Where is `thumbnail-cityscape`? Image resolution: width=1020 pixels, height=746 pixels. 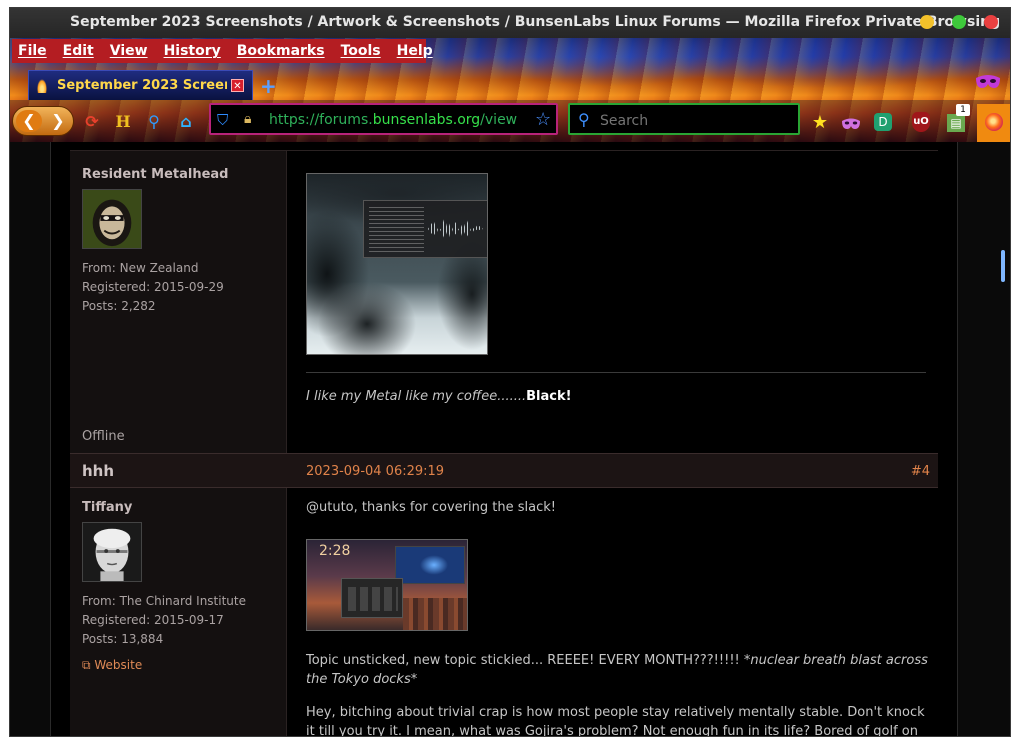 thumbnail-cityscape is located at coordinates (435, 614).